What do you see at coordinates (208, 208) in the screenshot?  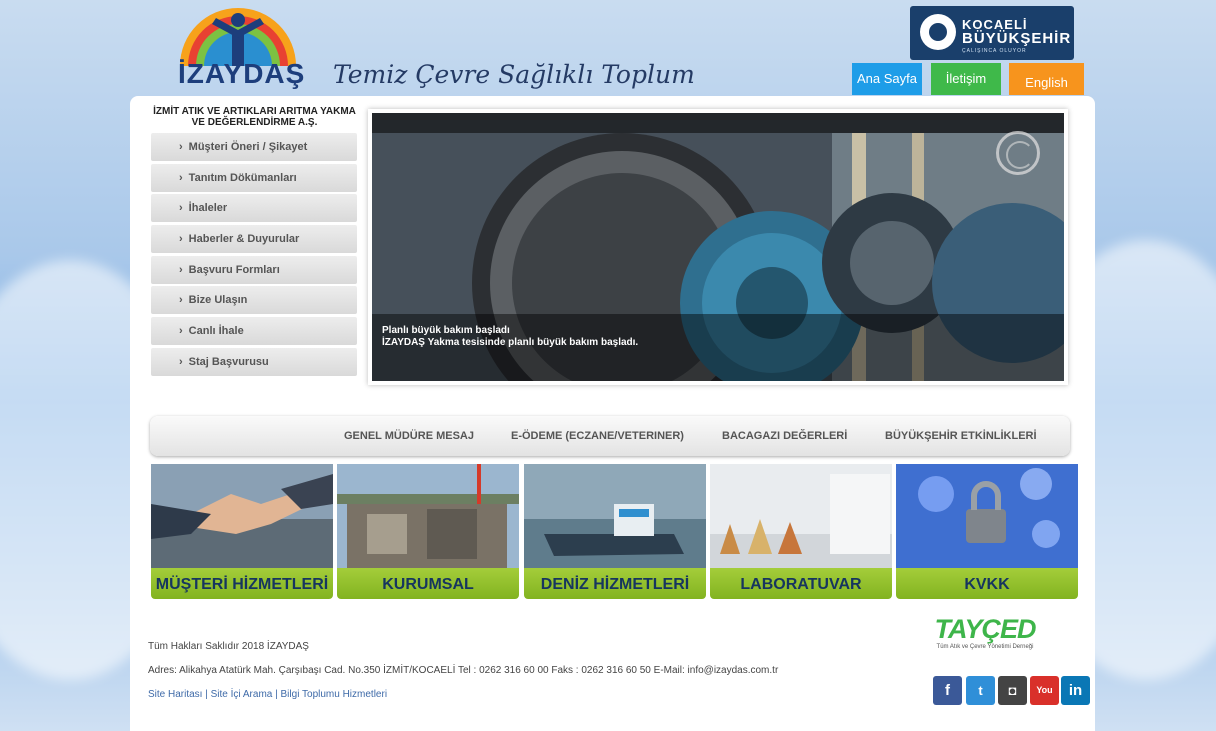 I see `sidebar-item-label: İhaleler` at bounding box center [208, 208].